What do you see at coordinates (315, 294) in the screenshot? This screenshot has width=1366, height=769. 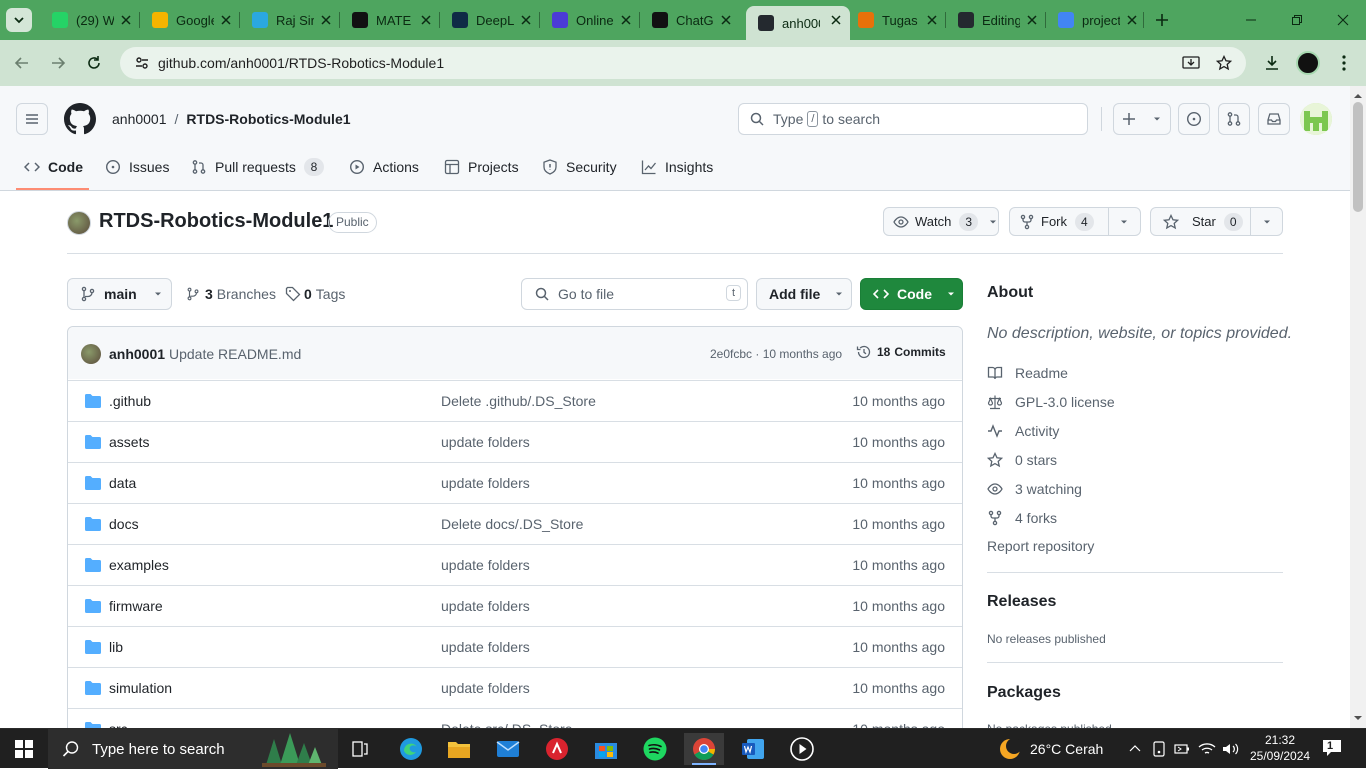 I see `tags-link: 0 Tags` at bounding box center [315, 294].